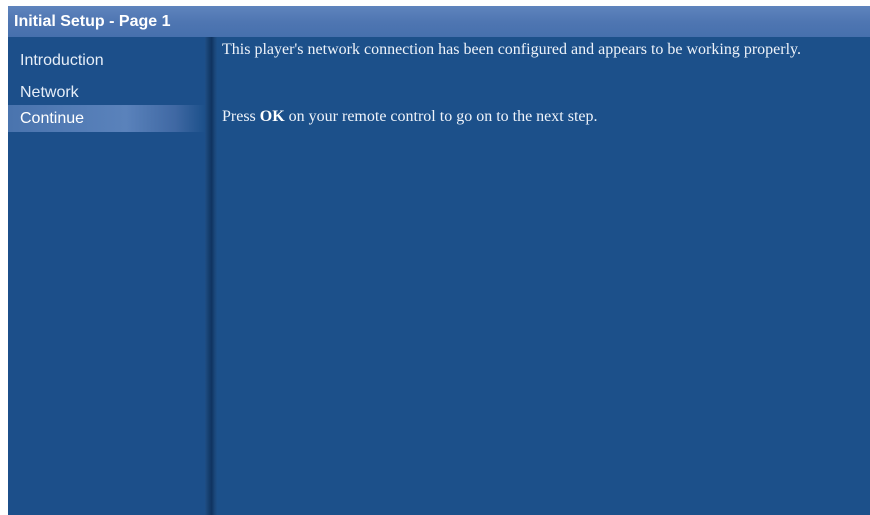  What do you see at coordinates (106, 118) in the screenshot?
I see `sidebar-item-continue: Continue` at bounding box center [106, 118].